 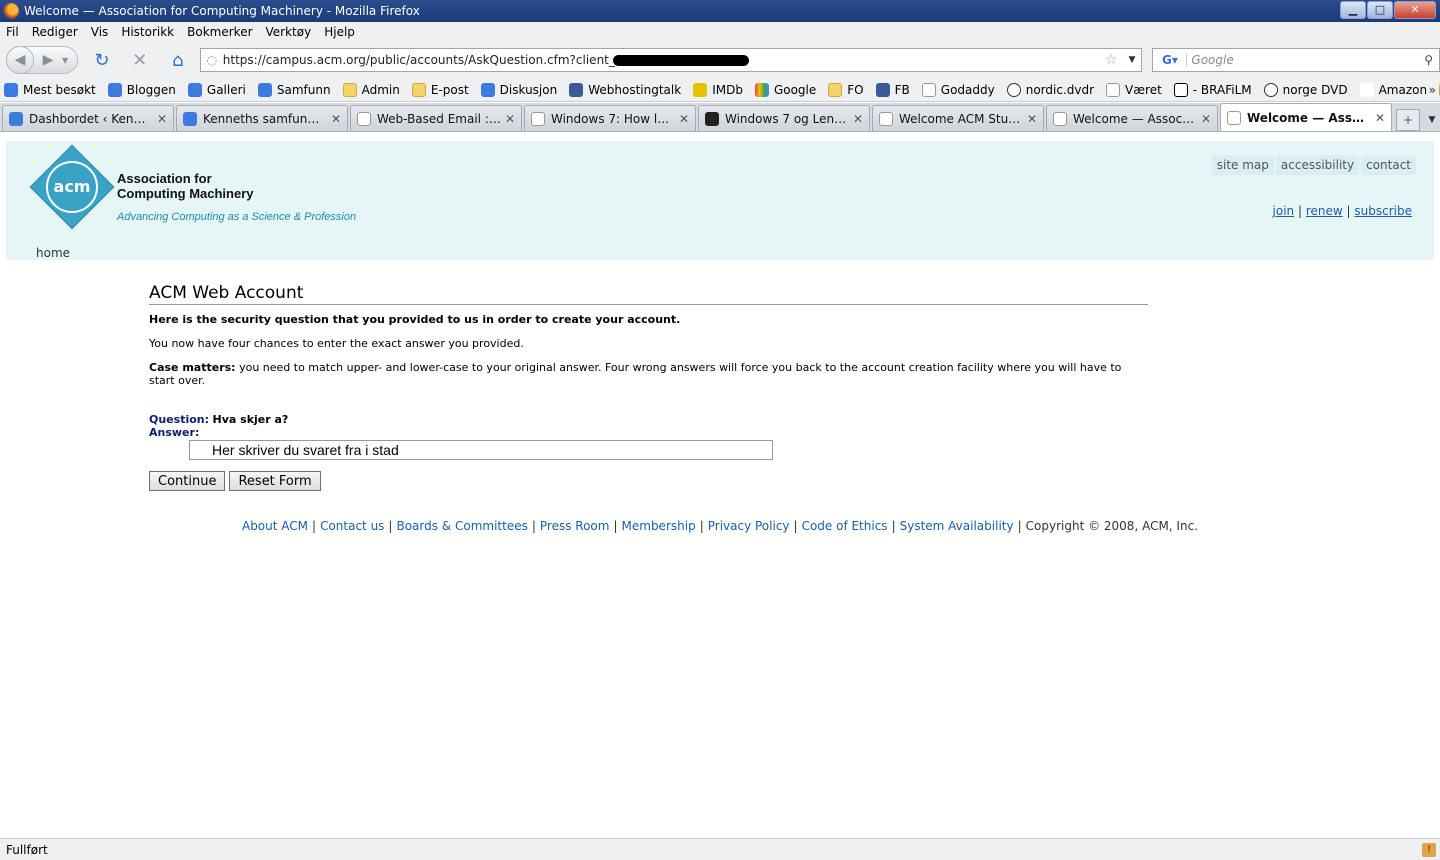 I want to click on bookmark-label: nordic.dvdr, so click(x=1060, y=89).